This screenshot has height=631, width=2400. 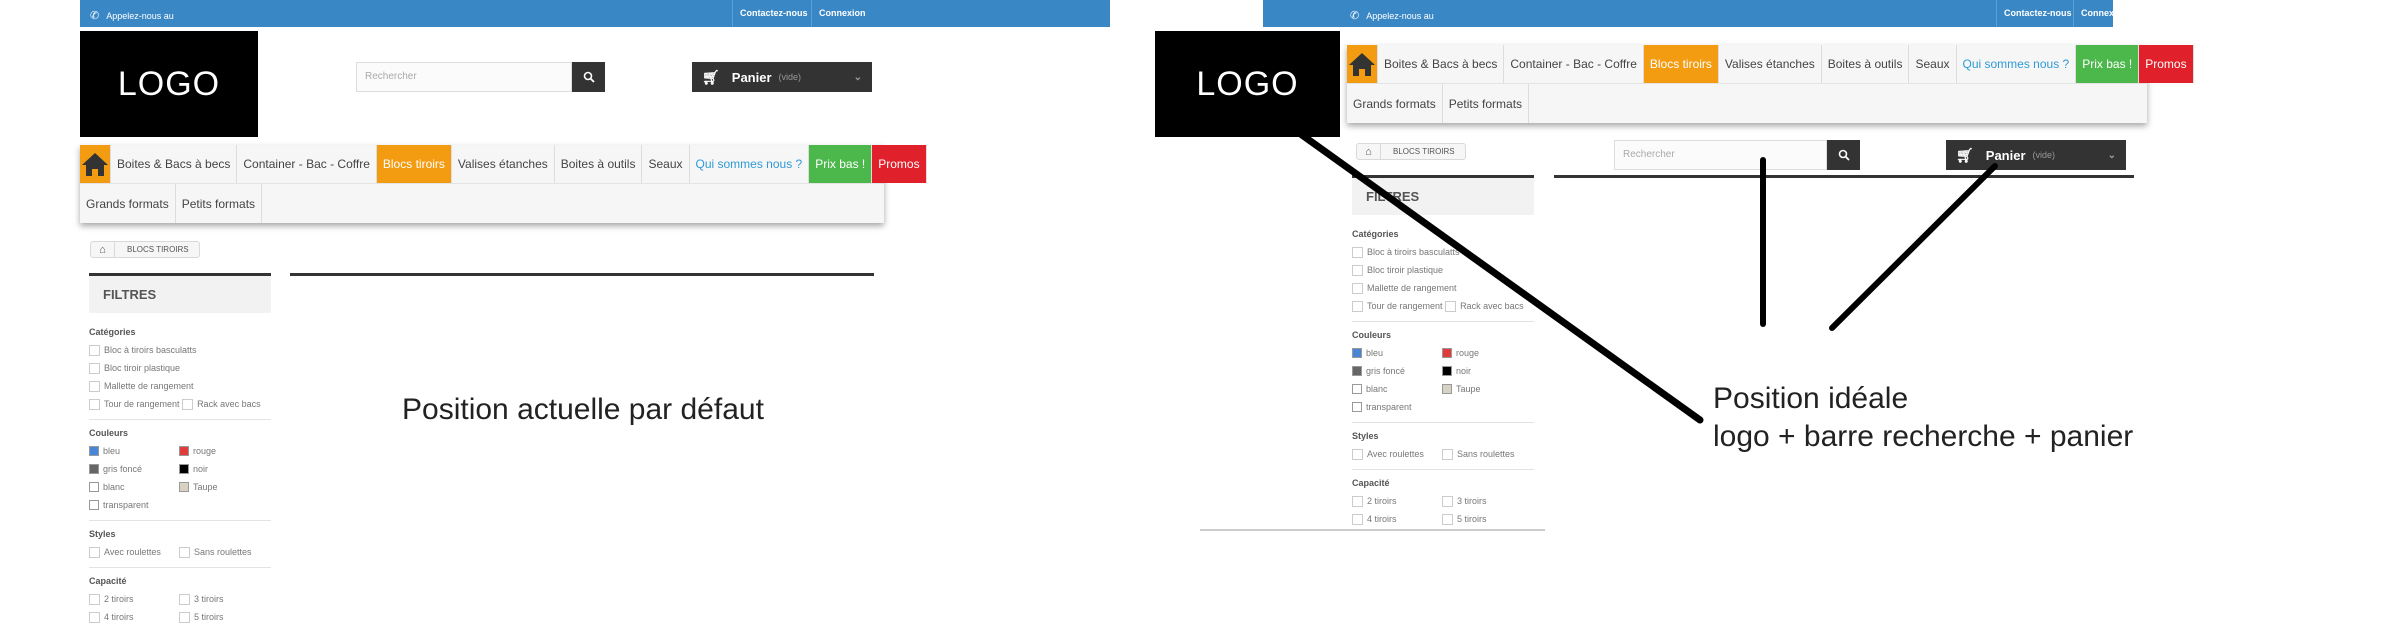 I want to click on arrow-to-cart, so click(x=1913, y=247).